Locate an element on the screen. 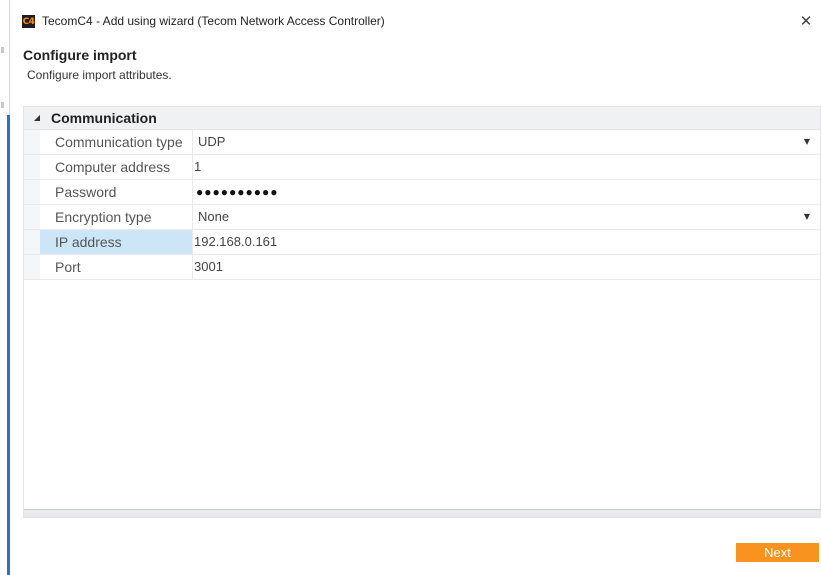  property-row-encryption-type: Encryption type None ▼ is located at coordinates (422, 217).